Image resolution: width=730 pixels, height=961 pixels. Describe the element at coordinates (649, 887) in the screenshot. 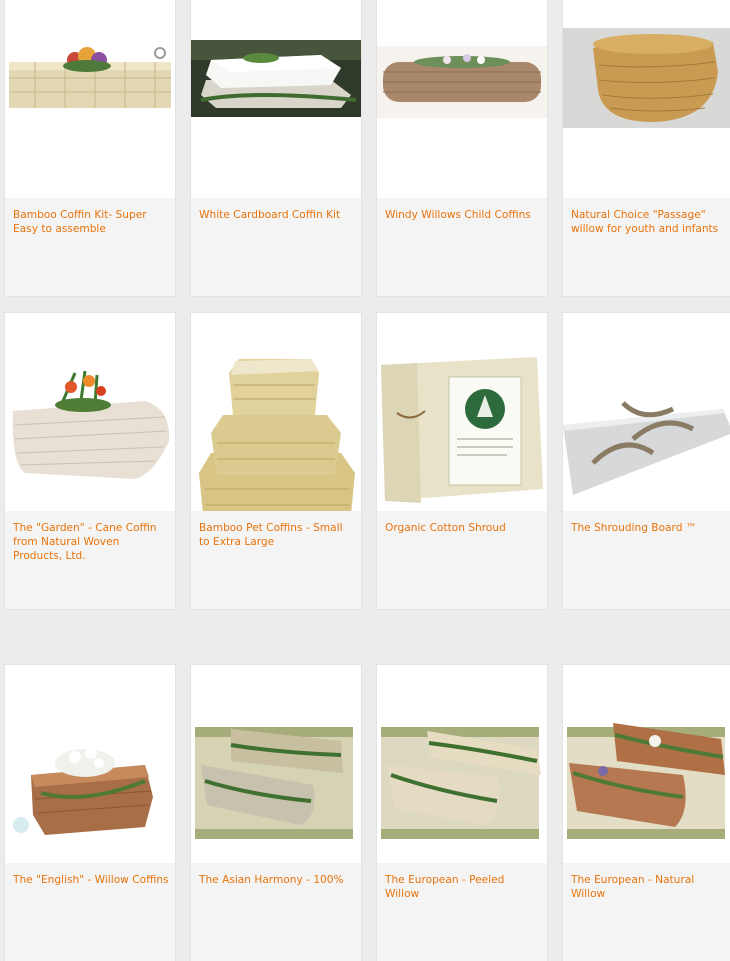

I see `product-title: The European - Natural Willow` at that location.